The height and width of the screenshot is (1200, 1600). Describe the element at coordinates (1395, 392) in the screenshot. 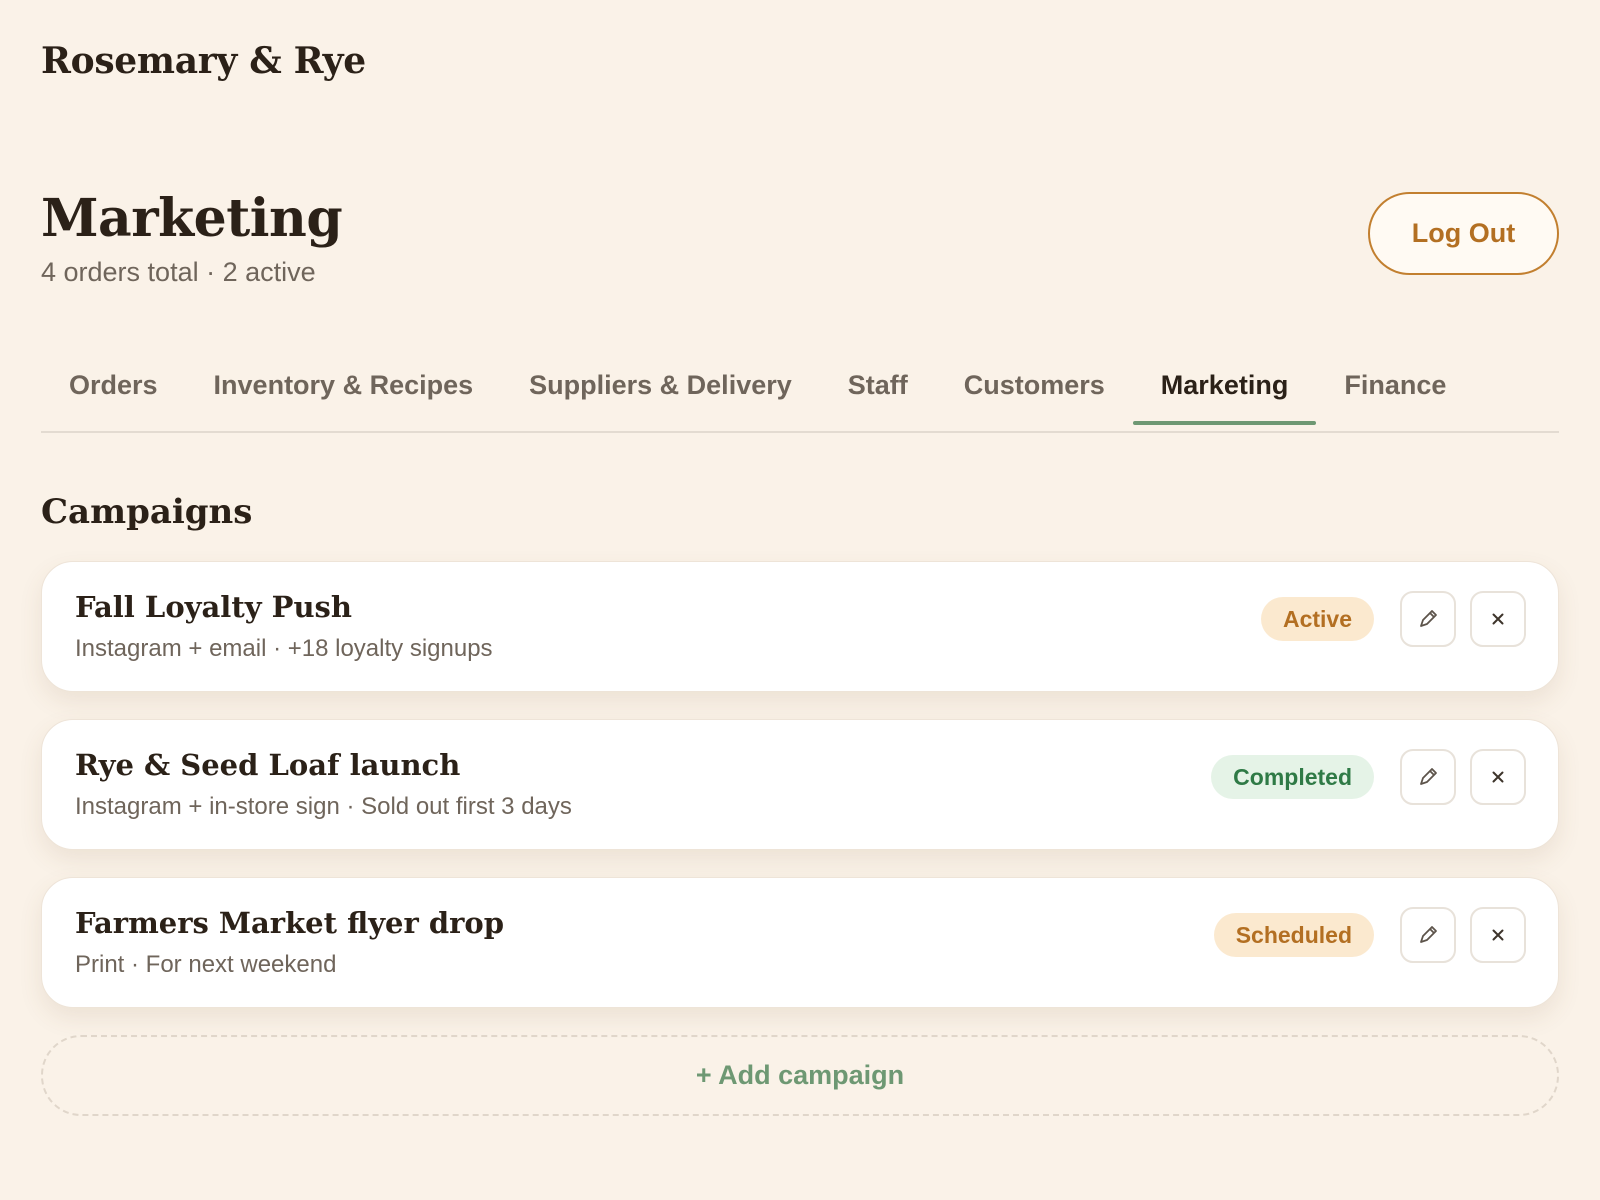

I see `tab-finance: Finance` at that location.